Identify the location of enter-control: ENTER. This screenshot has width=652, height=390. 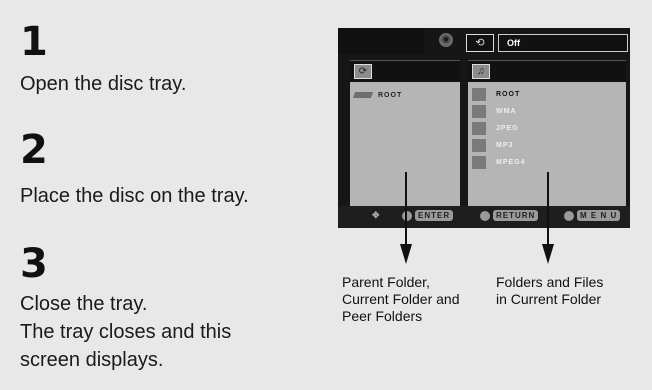
(428, 217).